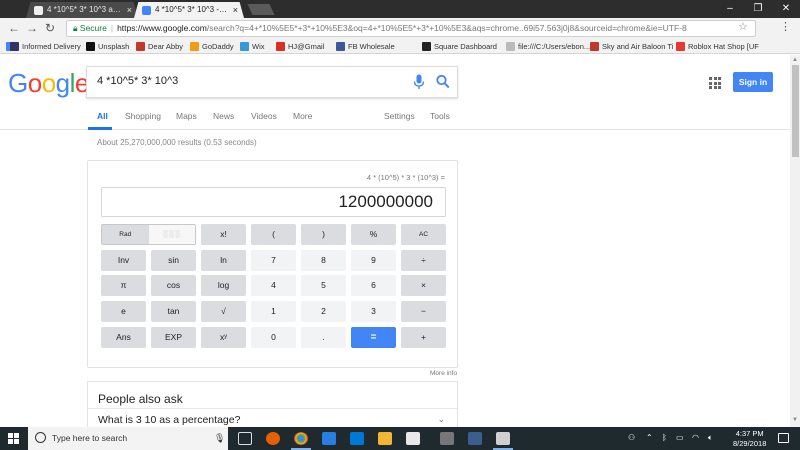 This screenshot has height=450, width=800. I want to click on google-apps-icon, so click(715, 83).